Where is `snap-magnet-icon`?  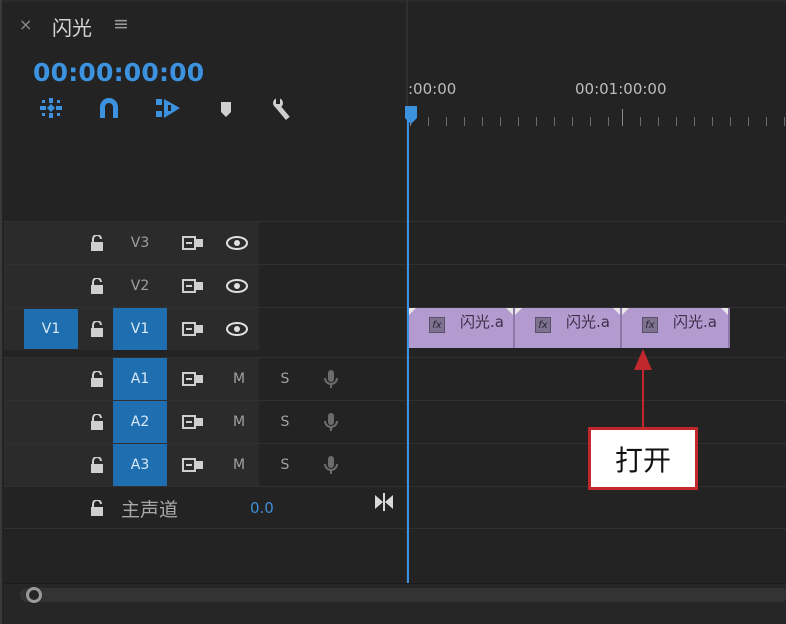
snap-magnet-icon is located at coordinates (109, 110).